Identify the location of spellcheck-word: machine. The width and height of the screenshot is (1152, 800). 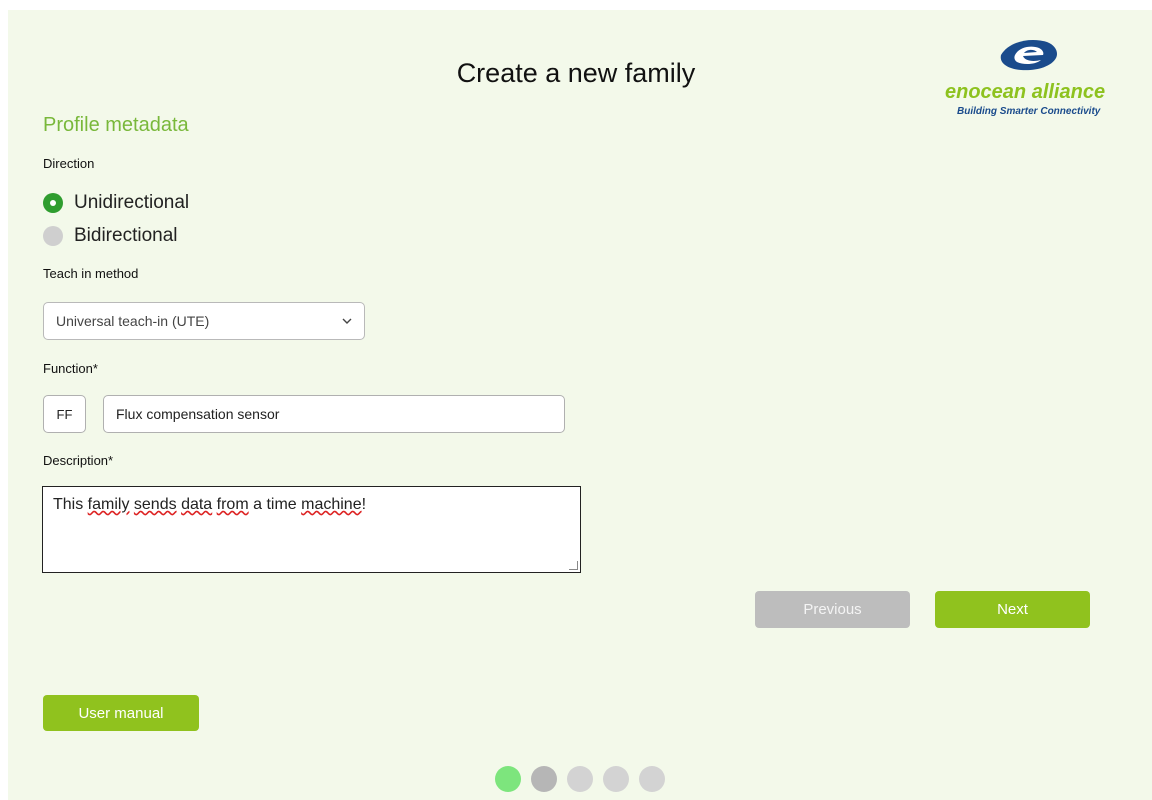
(331, 504).